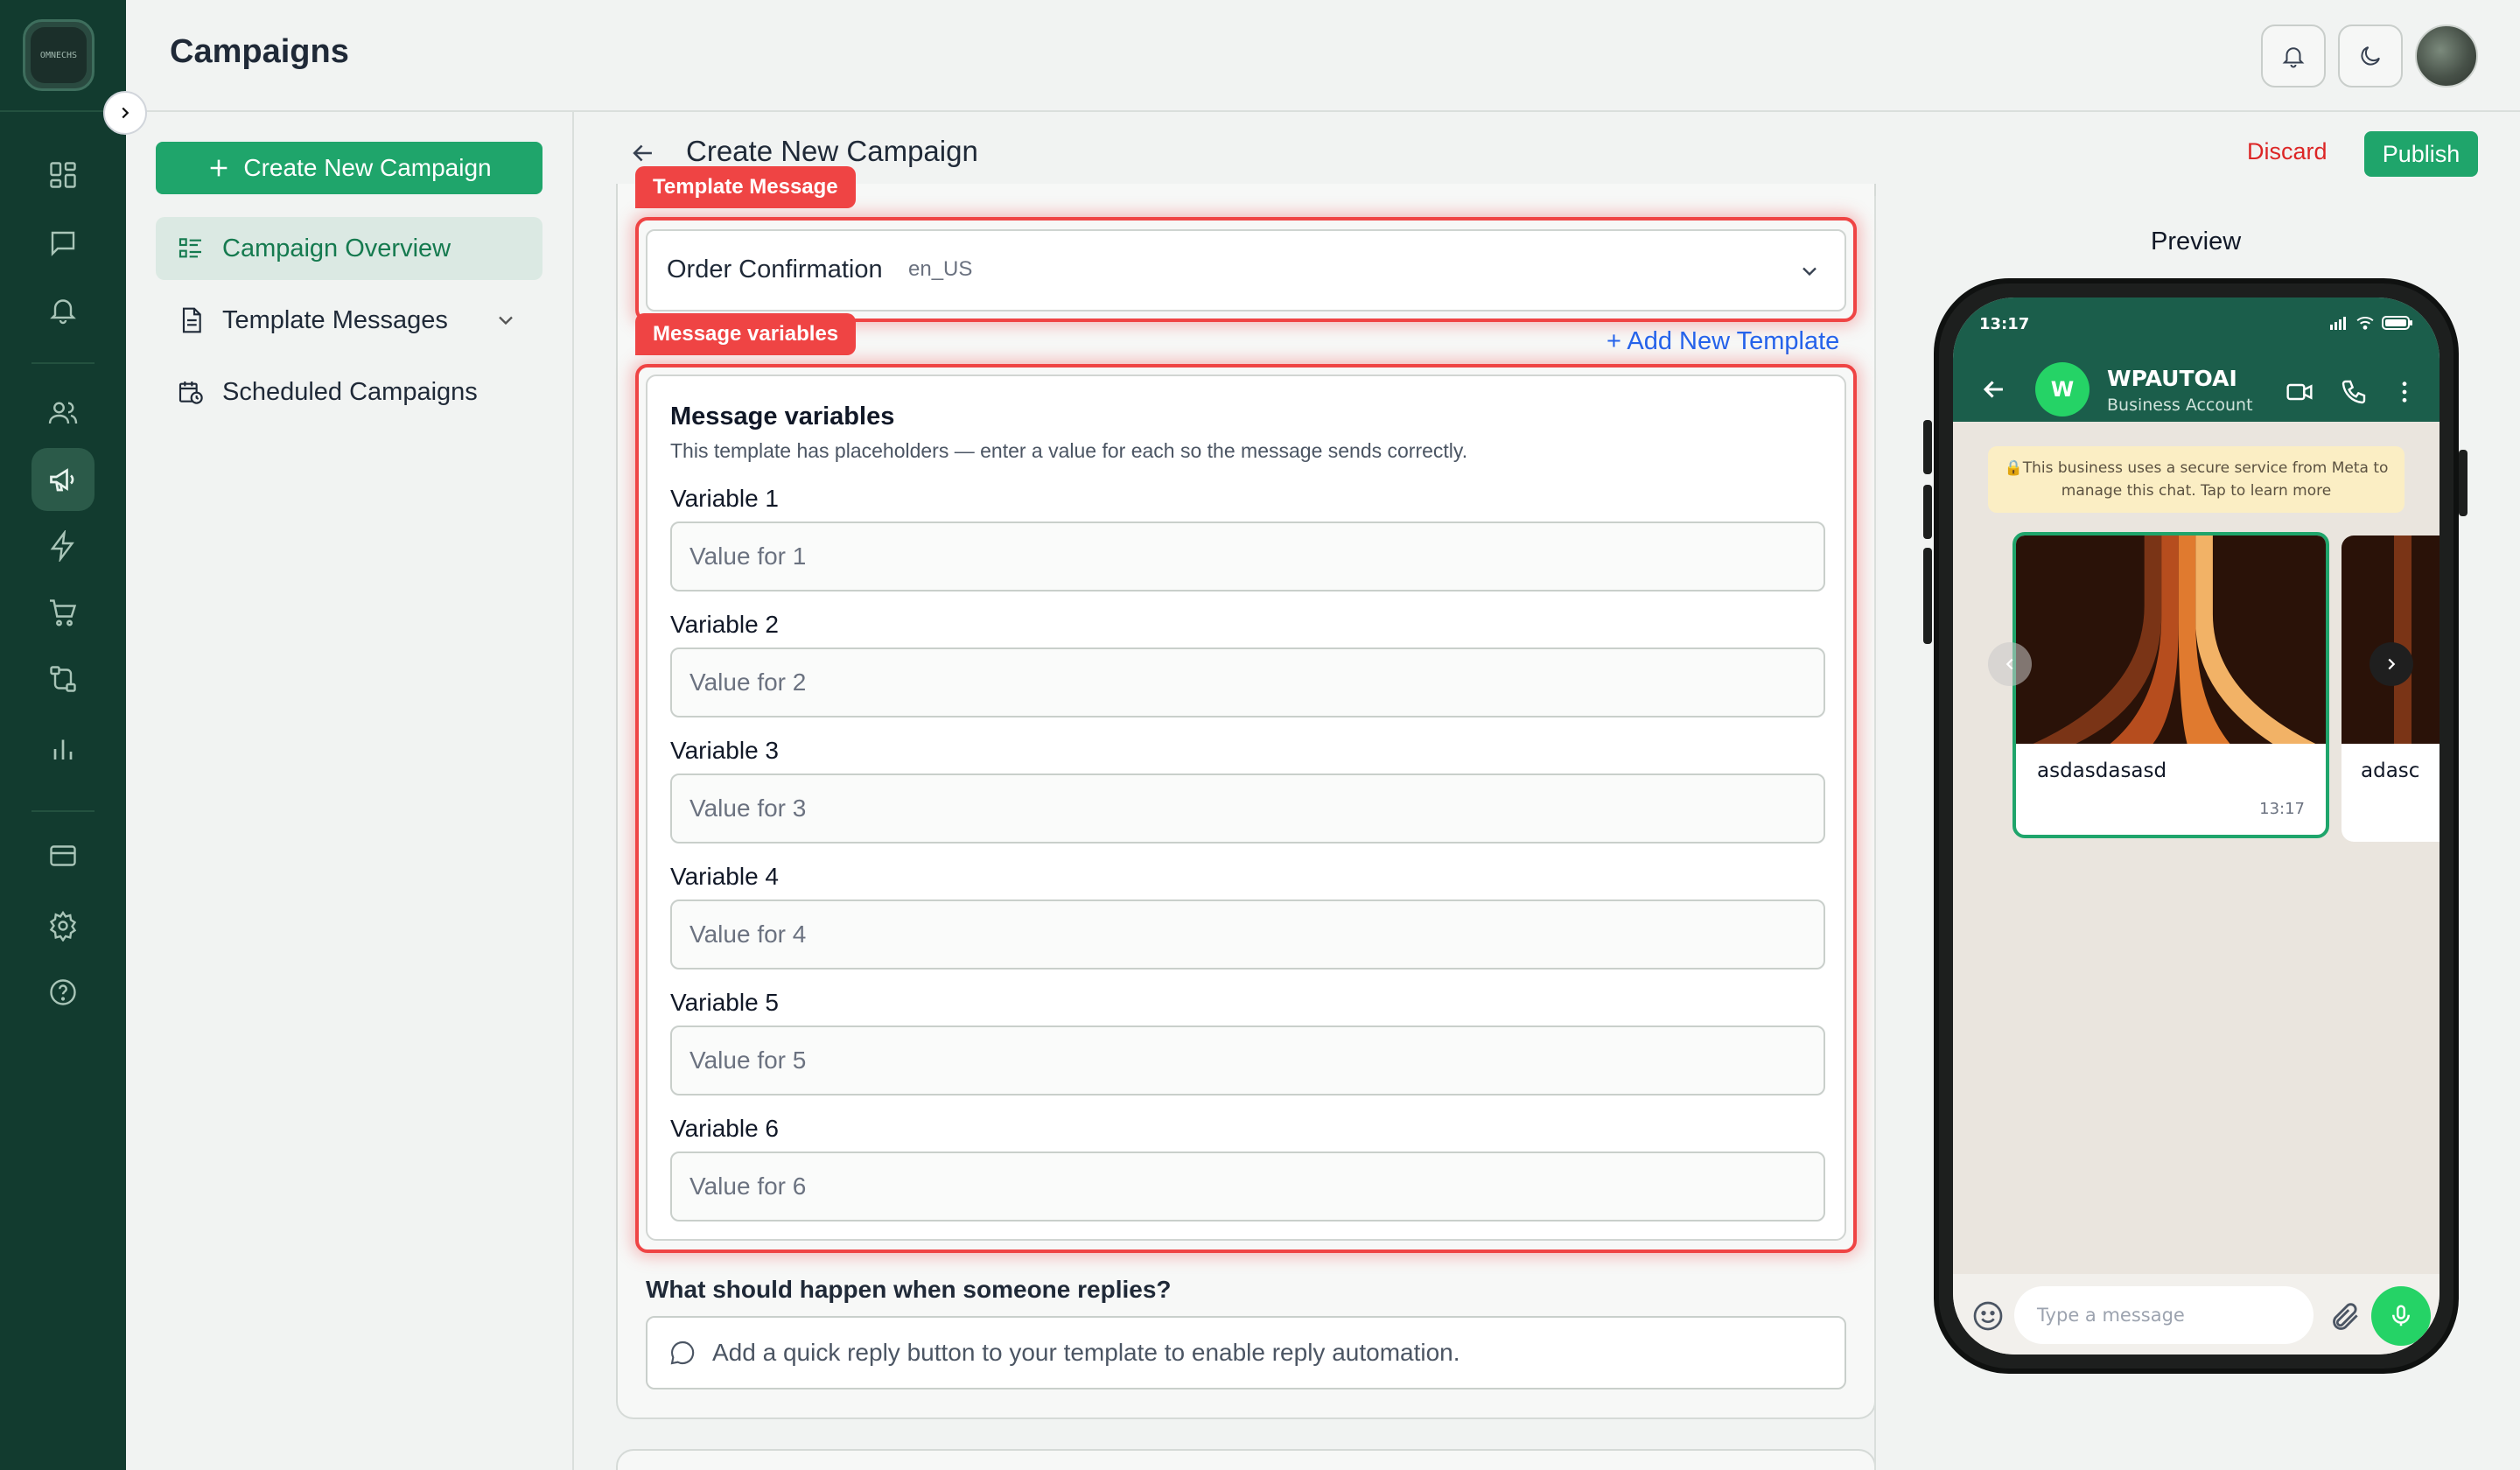  I want to click on reply-question: What should happen when someone replies?, so click(909, 1289).